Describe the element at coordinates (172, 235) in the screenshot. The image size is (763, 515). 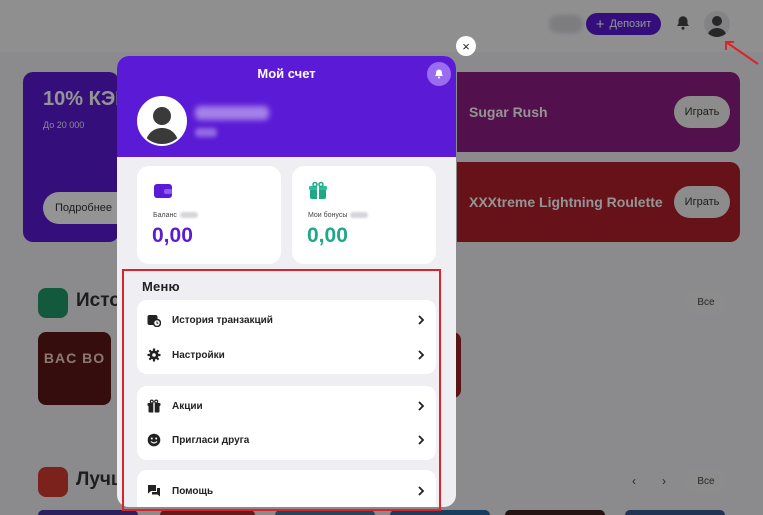
I see `balance-value: 0,00` at that location.